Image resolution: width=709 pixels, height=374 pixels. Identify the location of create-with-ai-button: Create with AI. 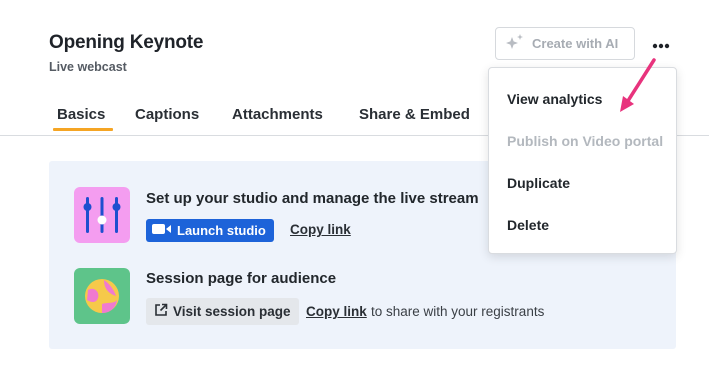
(565, 43).